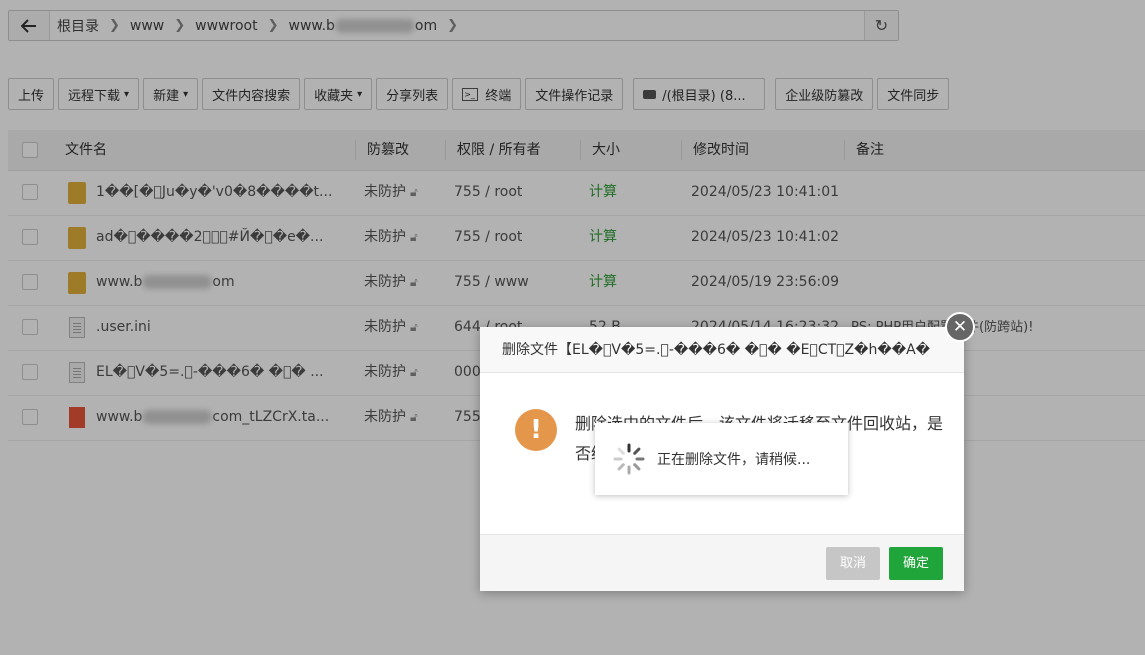  What do you see at coordinates (722, 562) in the screenshot?
I see `dialog-footer: 取消 确定` at bounding box center [722, 562].